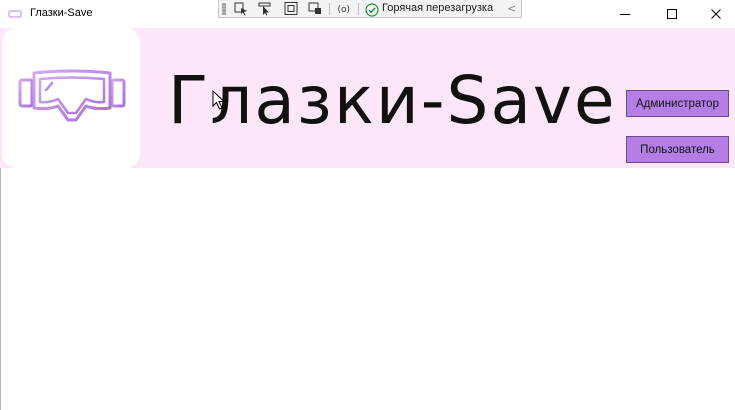  I want to click on track-focus-icon, so click(315, 8).